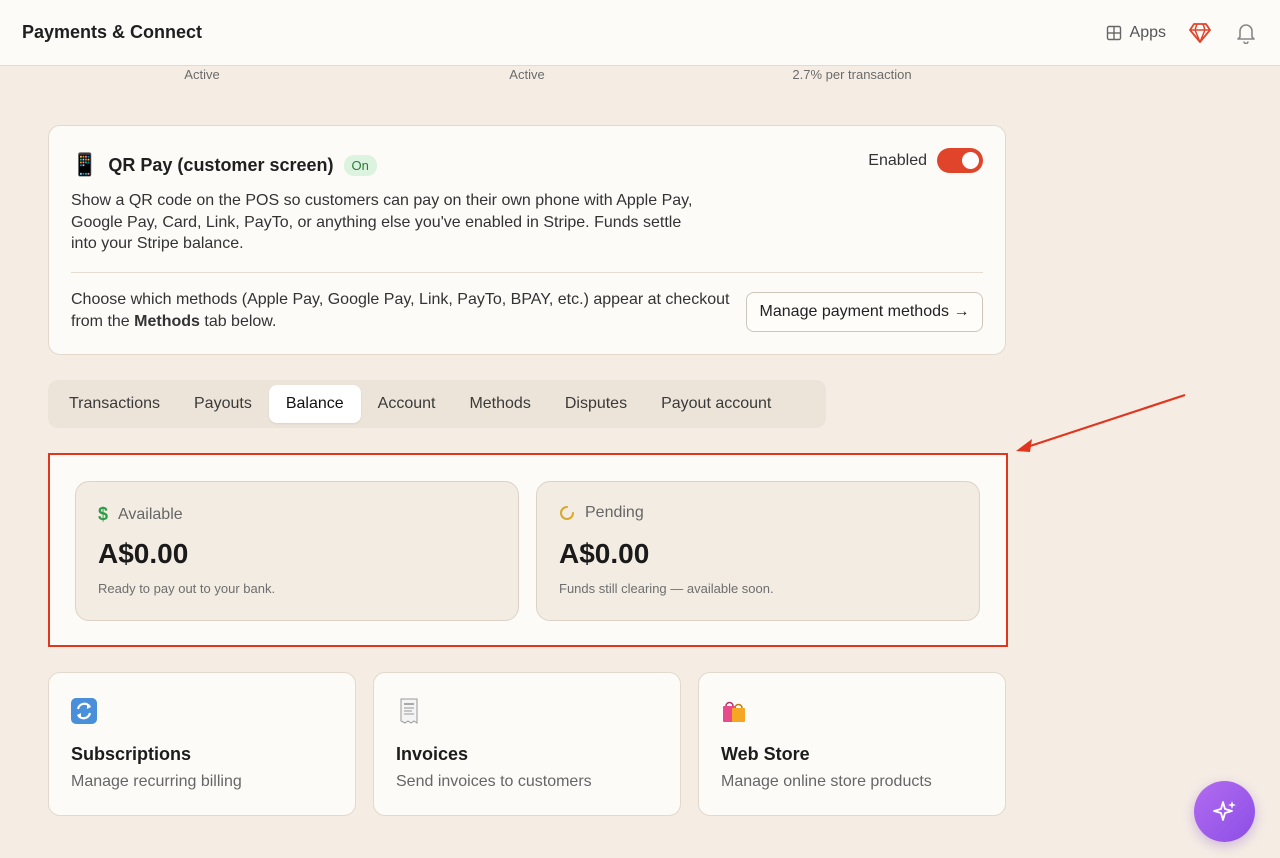  I want to click on notifications-button, so click(1246, 33).